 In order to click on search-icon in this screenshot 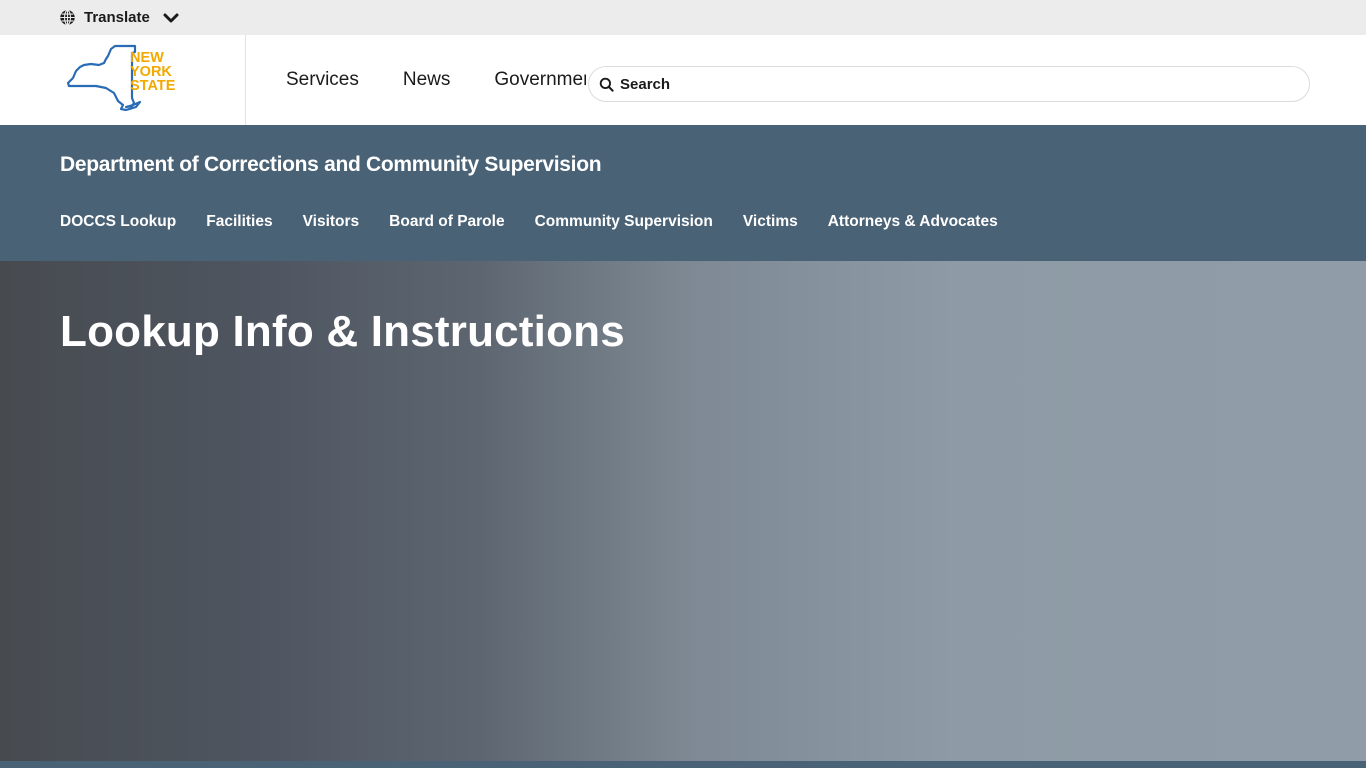, I will do `click(606, 84)`.